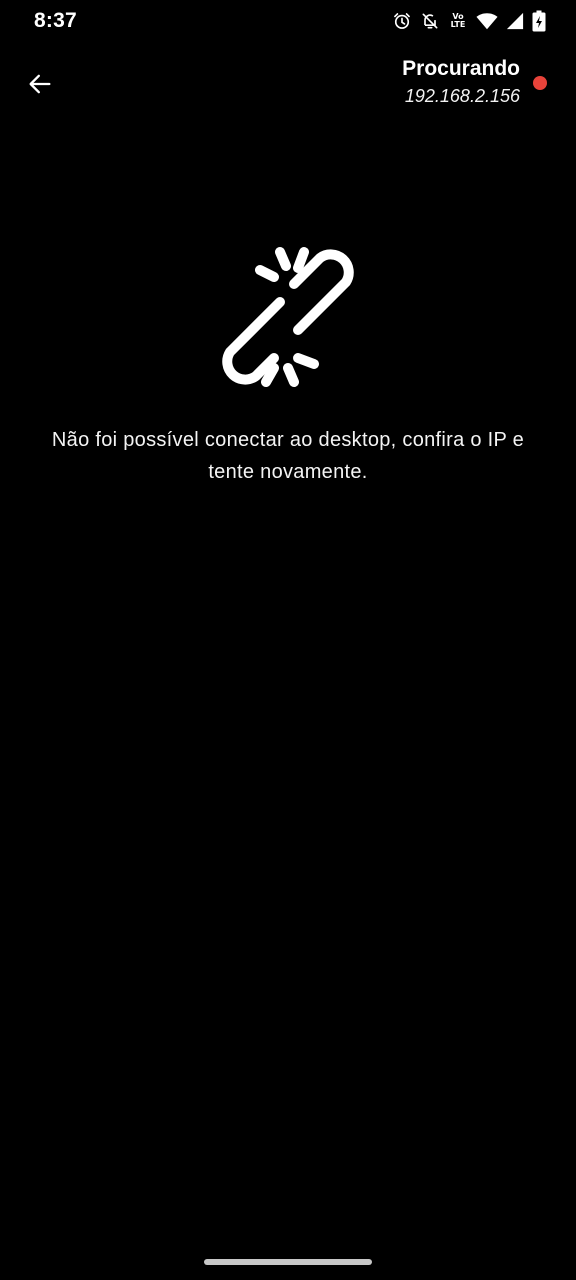 This screenshot has height=1280, width=576. I want to click on signal-icon, so click(515, 21).